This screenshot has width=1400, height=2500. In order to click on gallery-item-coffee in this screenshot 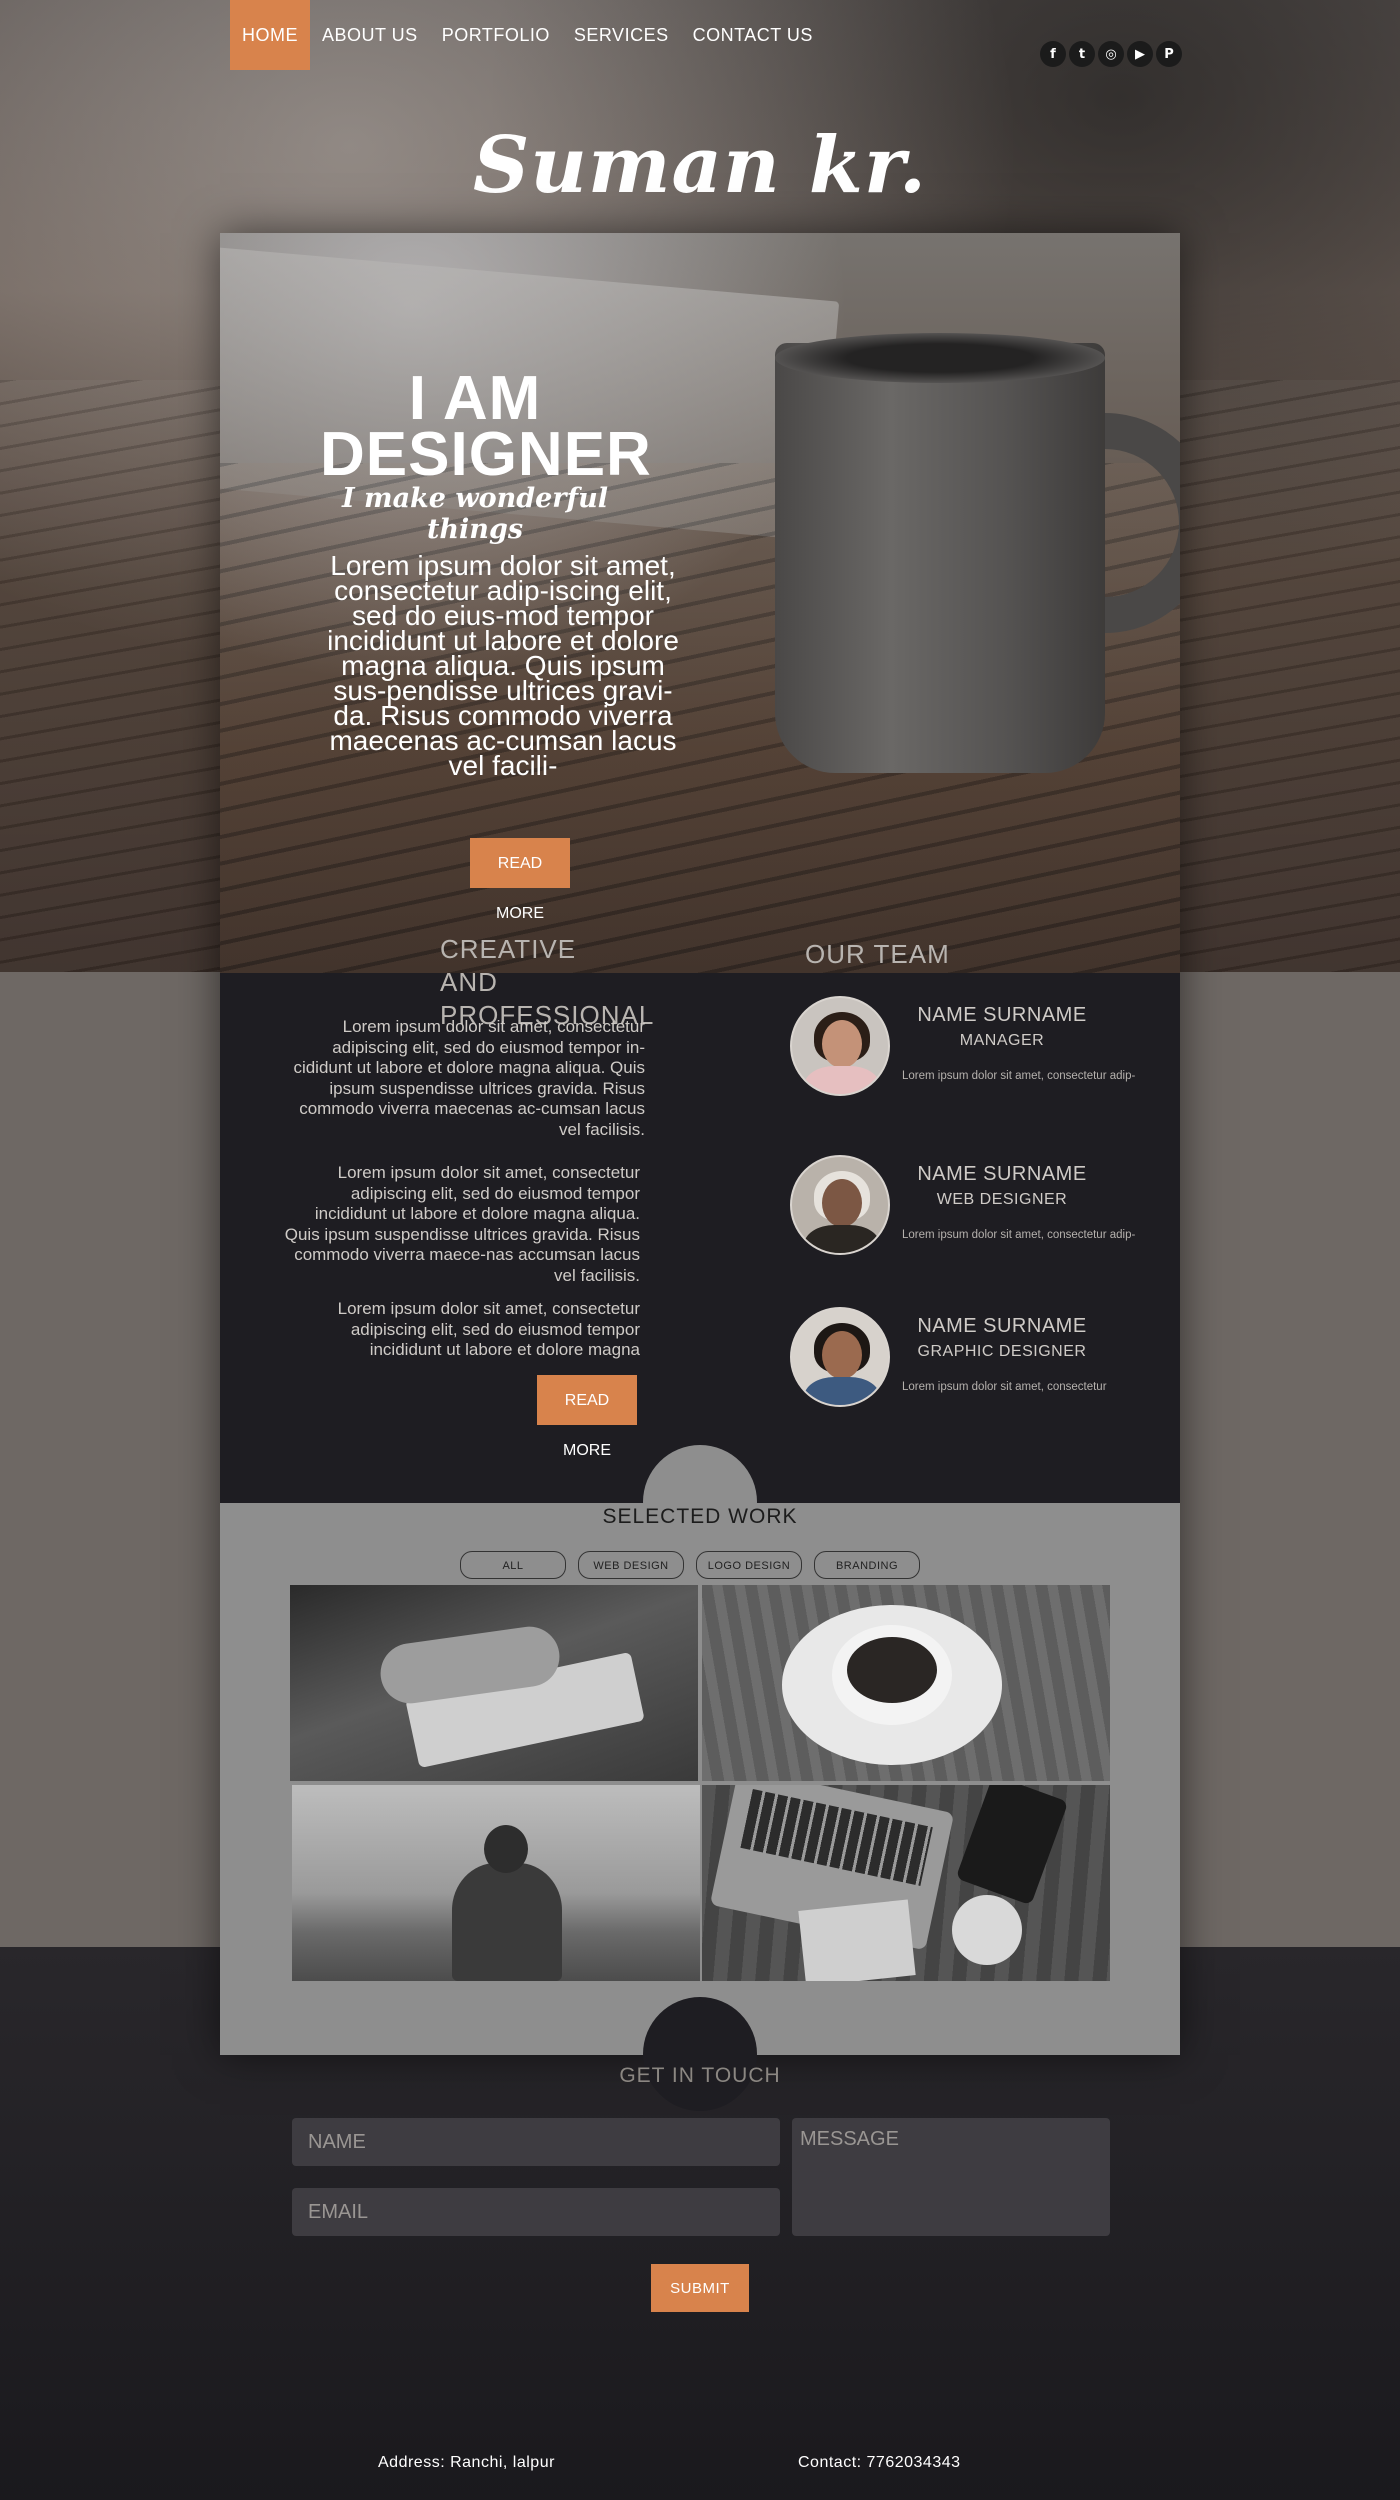, I will do `click(906, 1683)`.